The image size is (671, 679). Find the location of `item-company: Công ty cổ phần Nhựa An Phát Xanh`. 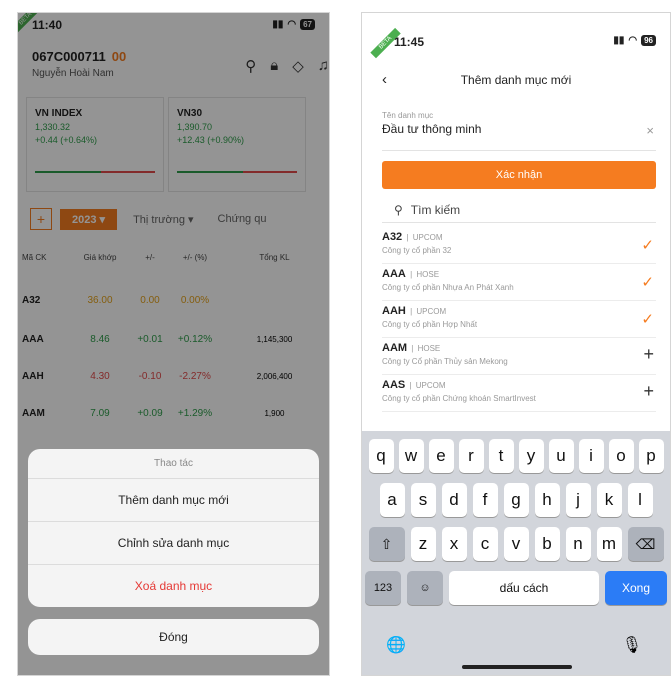

item-company: Công ty cổ phần Nhựa An Phát Xanh is located at coordinates (448, 287).